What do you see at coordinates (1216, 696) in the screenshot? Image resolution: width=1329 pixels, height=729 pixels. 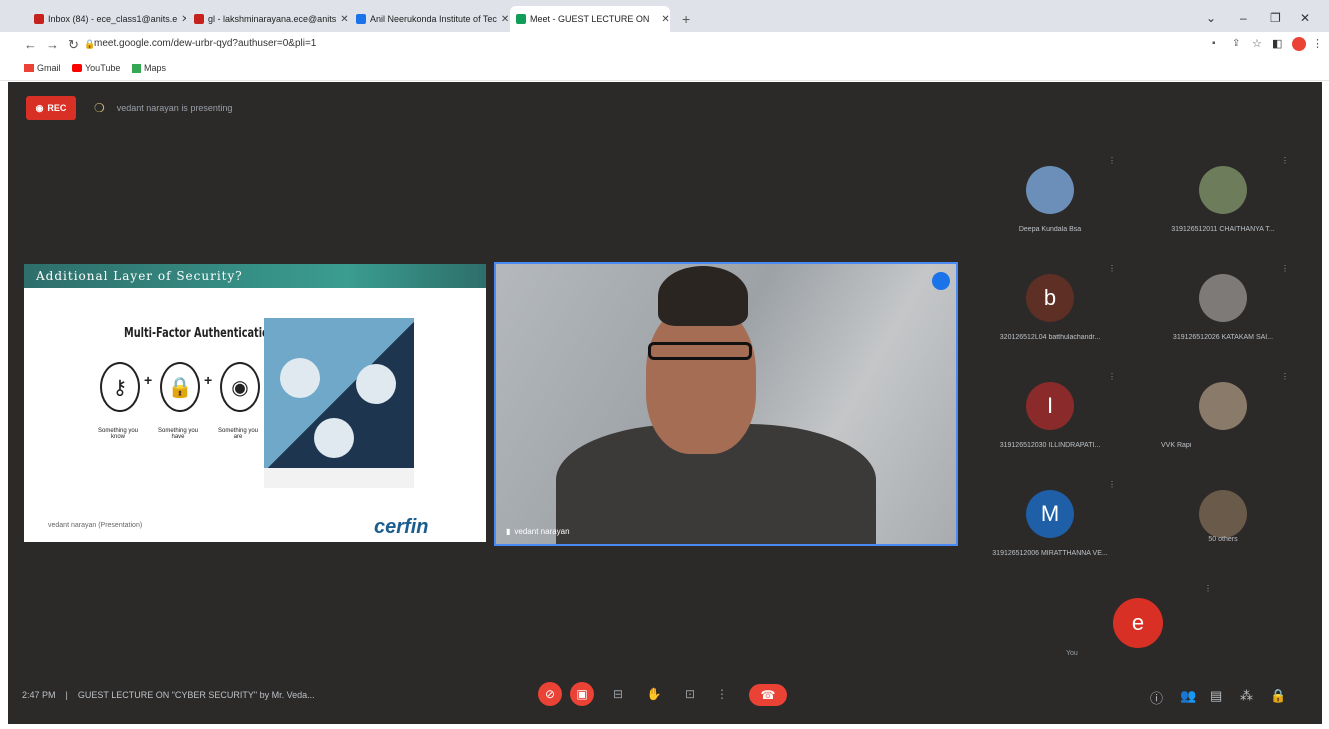 I see `chat-icon: ▤` at bounding box center [1216, 696].